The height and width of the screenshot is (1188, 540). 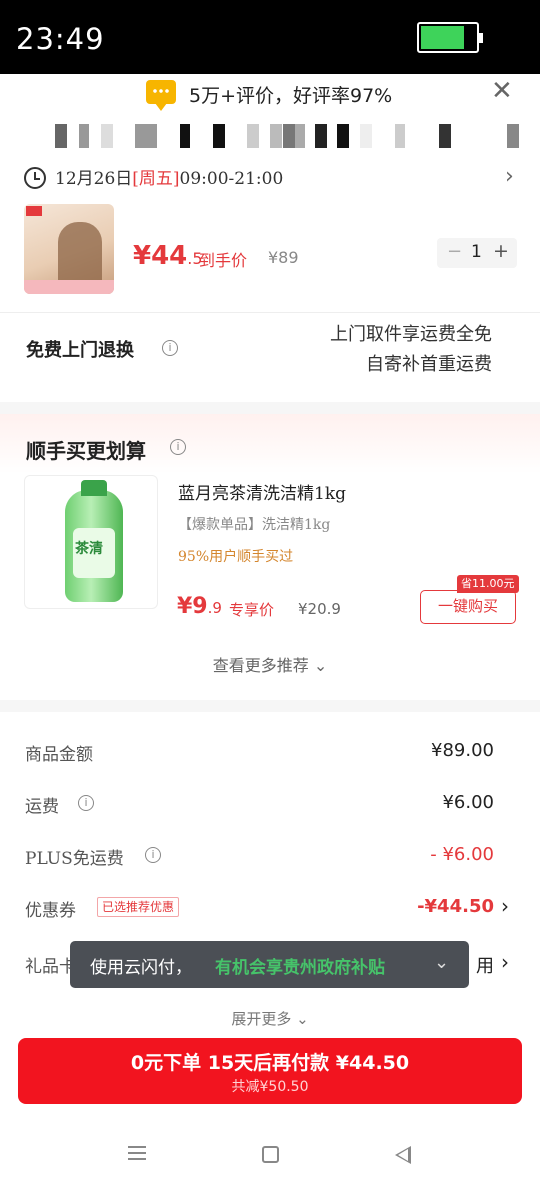 What do you see at coordinates (270, 1087) in the screenshot?
I see `pay-button-savings: 共减¥50.50` at bounding box center [270, 1087].